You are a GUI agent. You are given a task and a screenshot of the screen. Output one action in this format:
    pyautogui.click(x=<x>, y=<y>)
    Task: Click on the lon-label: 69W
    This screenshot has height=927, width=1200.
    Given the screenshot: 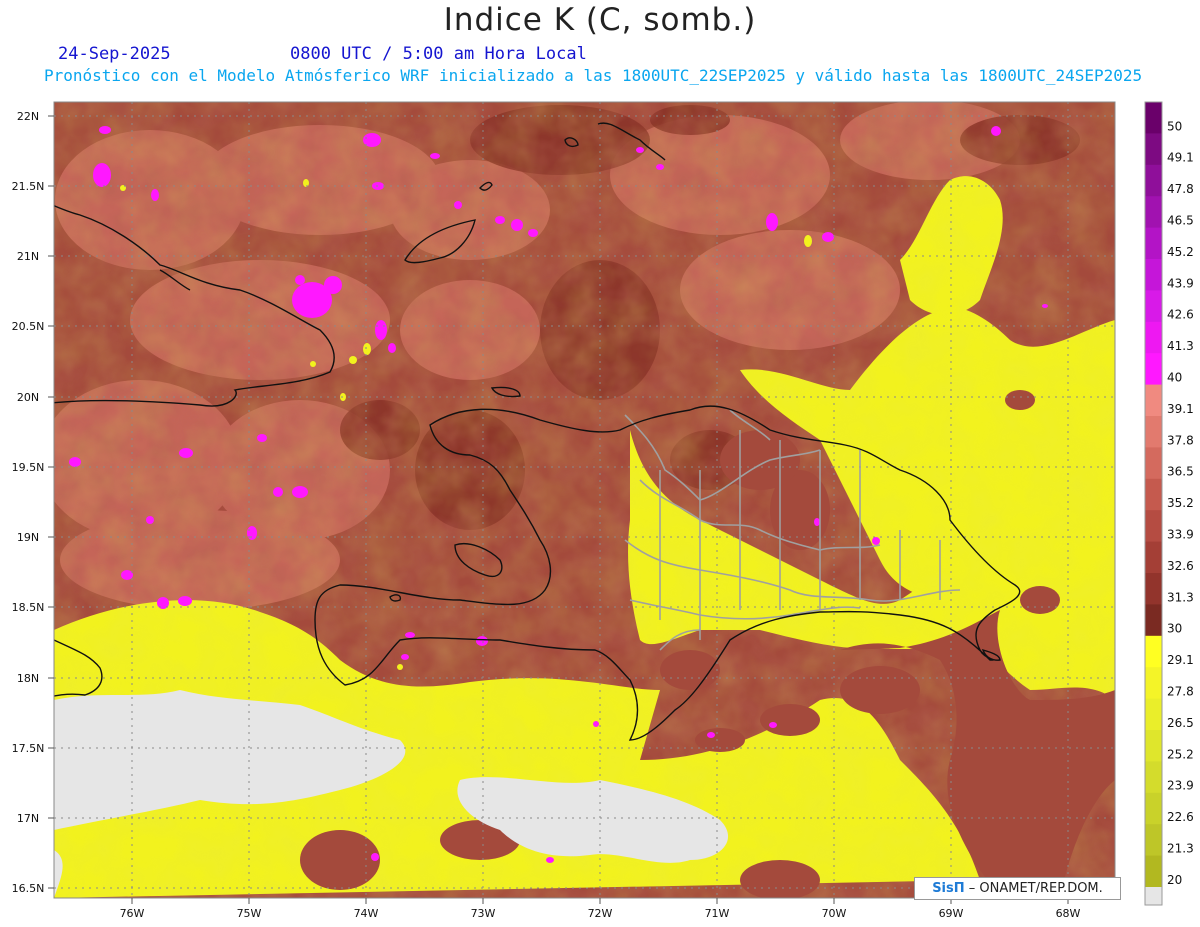 What is the action you would take?
    pyautogui.click(x=951, y=913)
    